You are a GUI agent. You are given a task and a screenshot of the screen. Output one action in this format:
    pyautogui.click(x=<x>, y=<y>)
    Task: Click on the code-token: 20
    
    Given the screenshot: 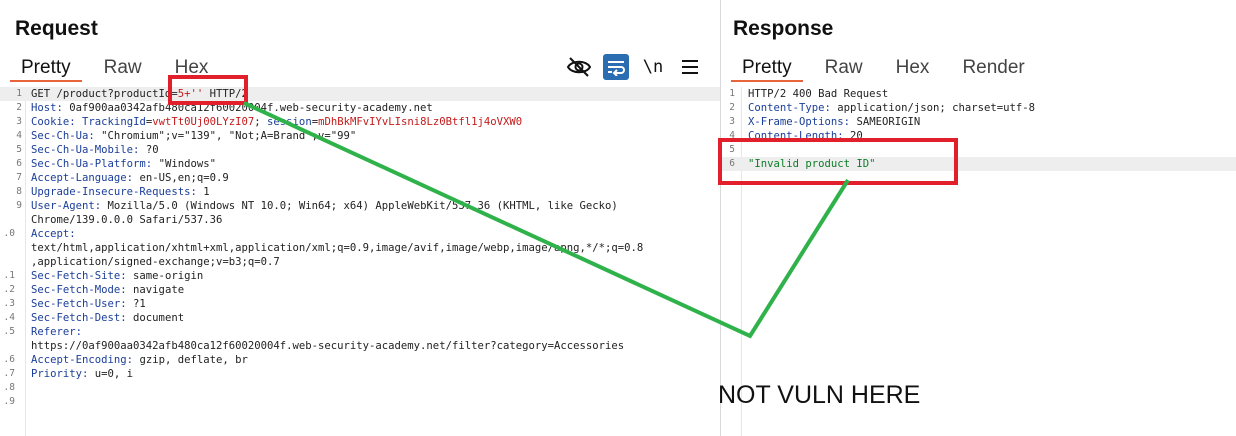 What is the action you would take?
    pyautogui.click(x=853, y=136)
    